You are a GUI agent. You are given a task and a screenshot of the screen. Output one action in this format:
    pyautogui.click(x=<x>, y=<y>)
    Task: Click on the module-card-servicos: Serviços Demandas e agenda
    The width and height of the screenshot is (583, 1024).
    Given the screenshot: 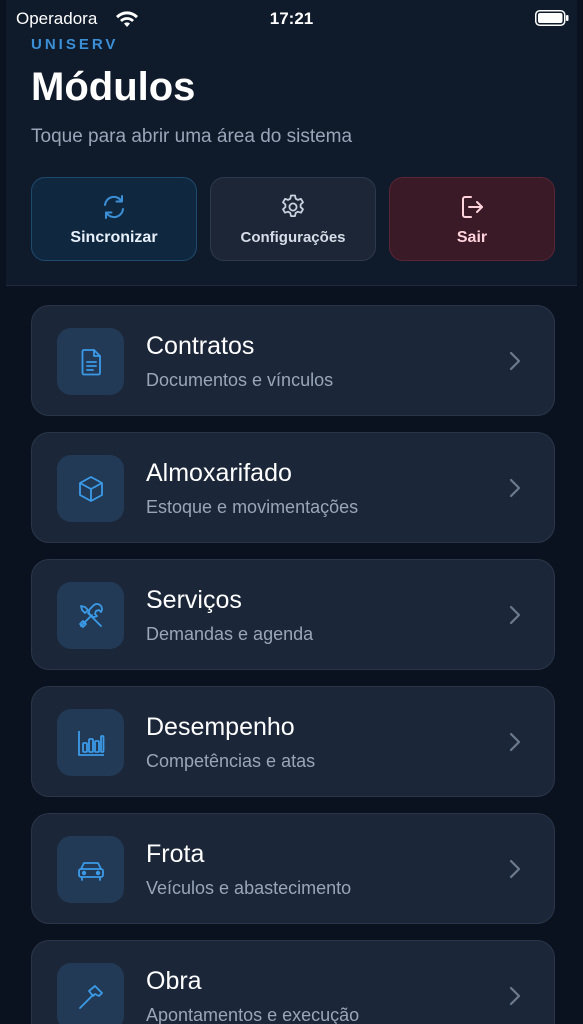 What is the action you would take?
    pyautogui.click(x=293, y=614)
    